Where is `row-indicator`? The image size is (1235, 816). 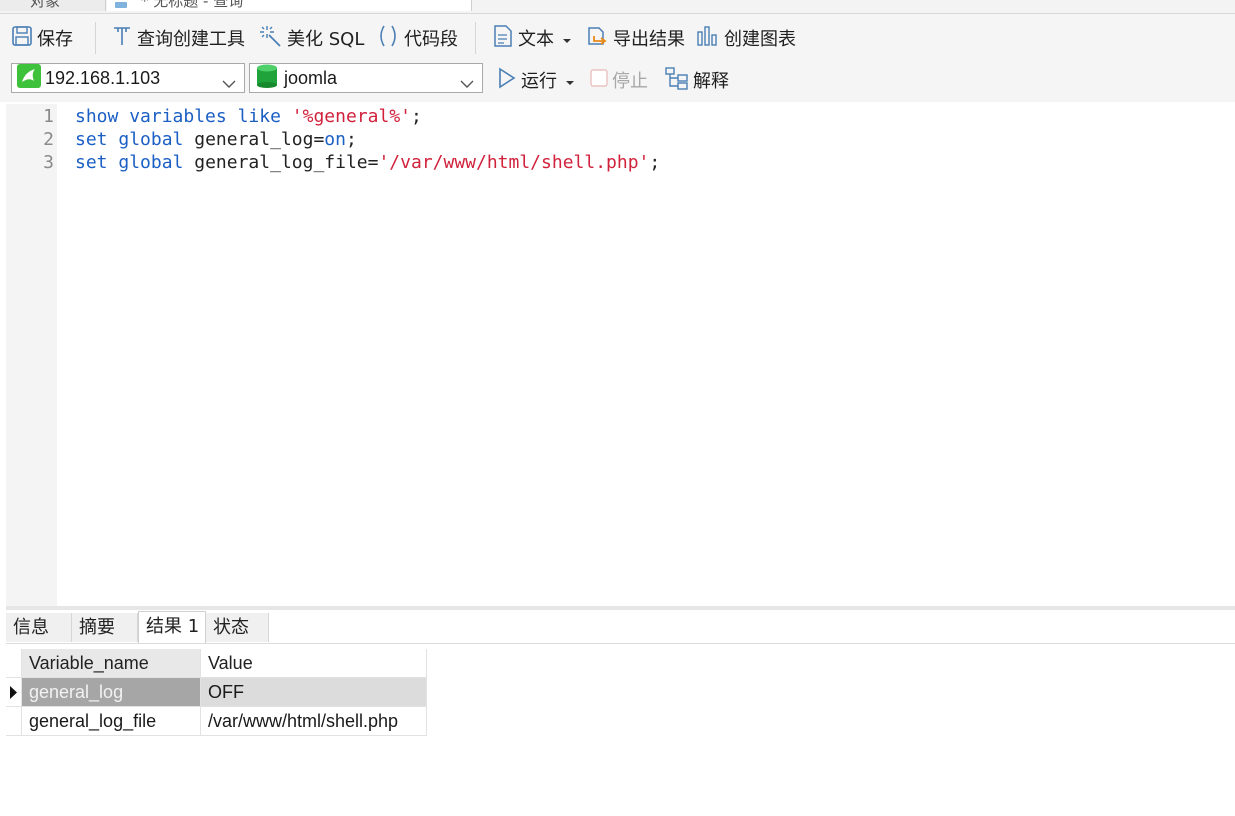 row-indicator is located at coordinates (14, 721).